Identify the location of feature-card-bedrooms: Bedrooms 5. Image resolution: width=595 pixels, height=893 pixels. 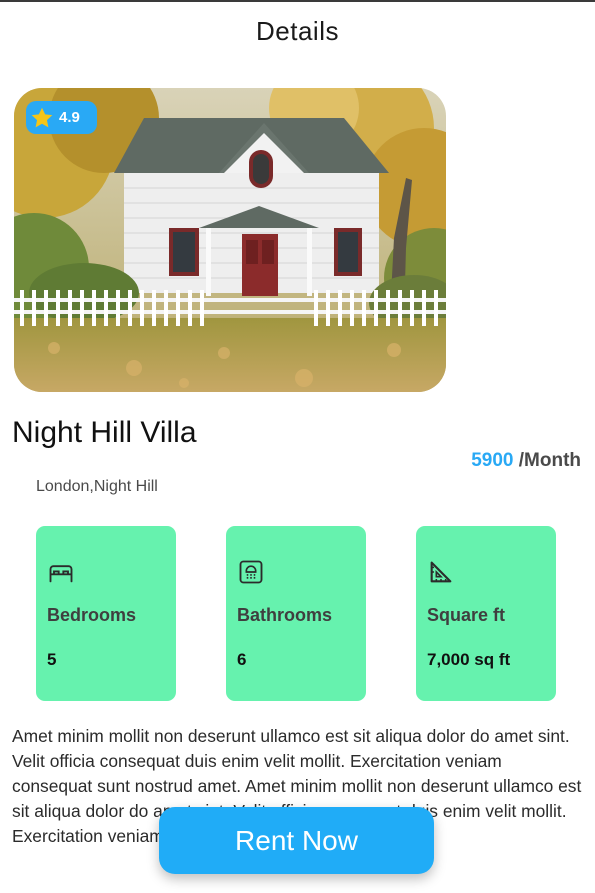
(106, 613).